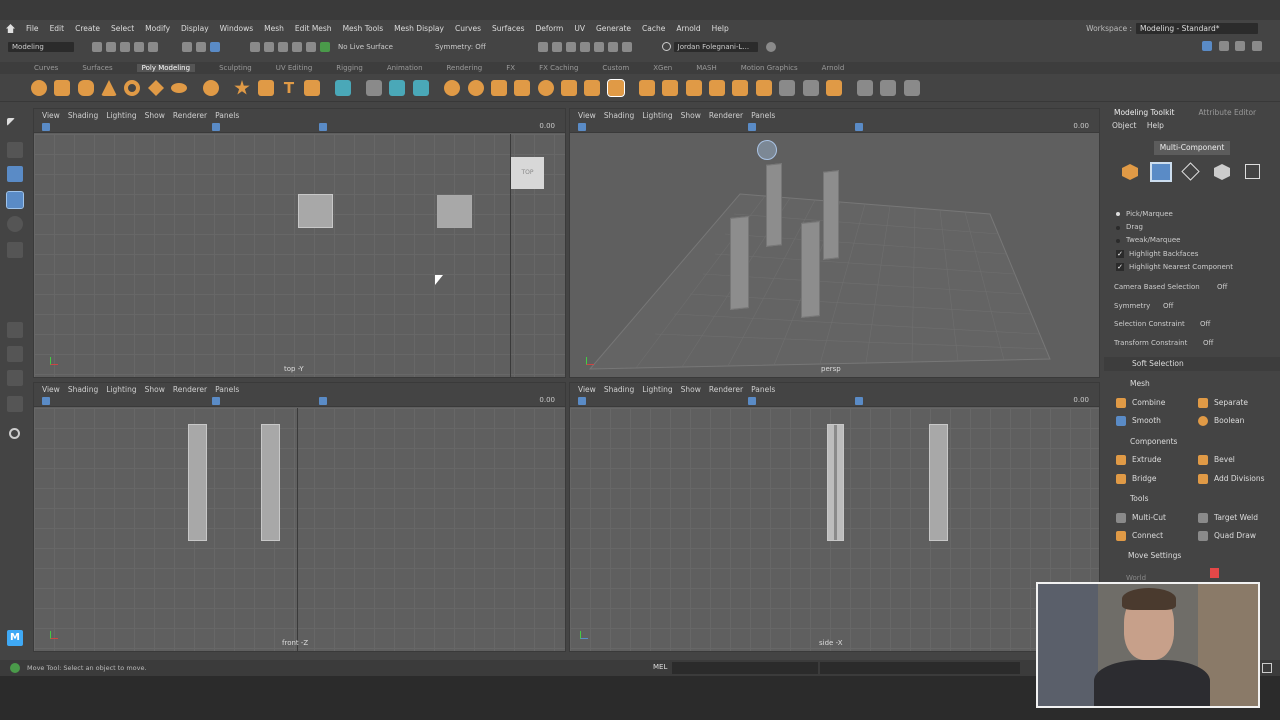 The width and height of the screenshot is (1280, 720). I want to click on menu-curves: Curves, so click(468, 28).